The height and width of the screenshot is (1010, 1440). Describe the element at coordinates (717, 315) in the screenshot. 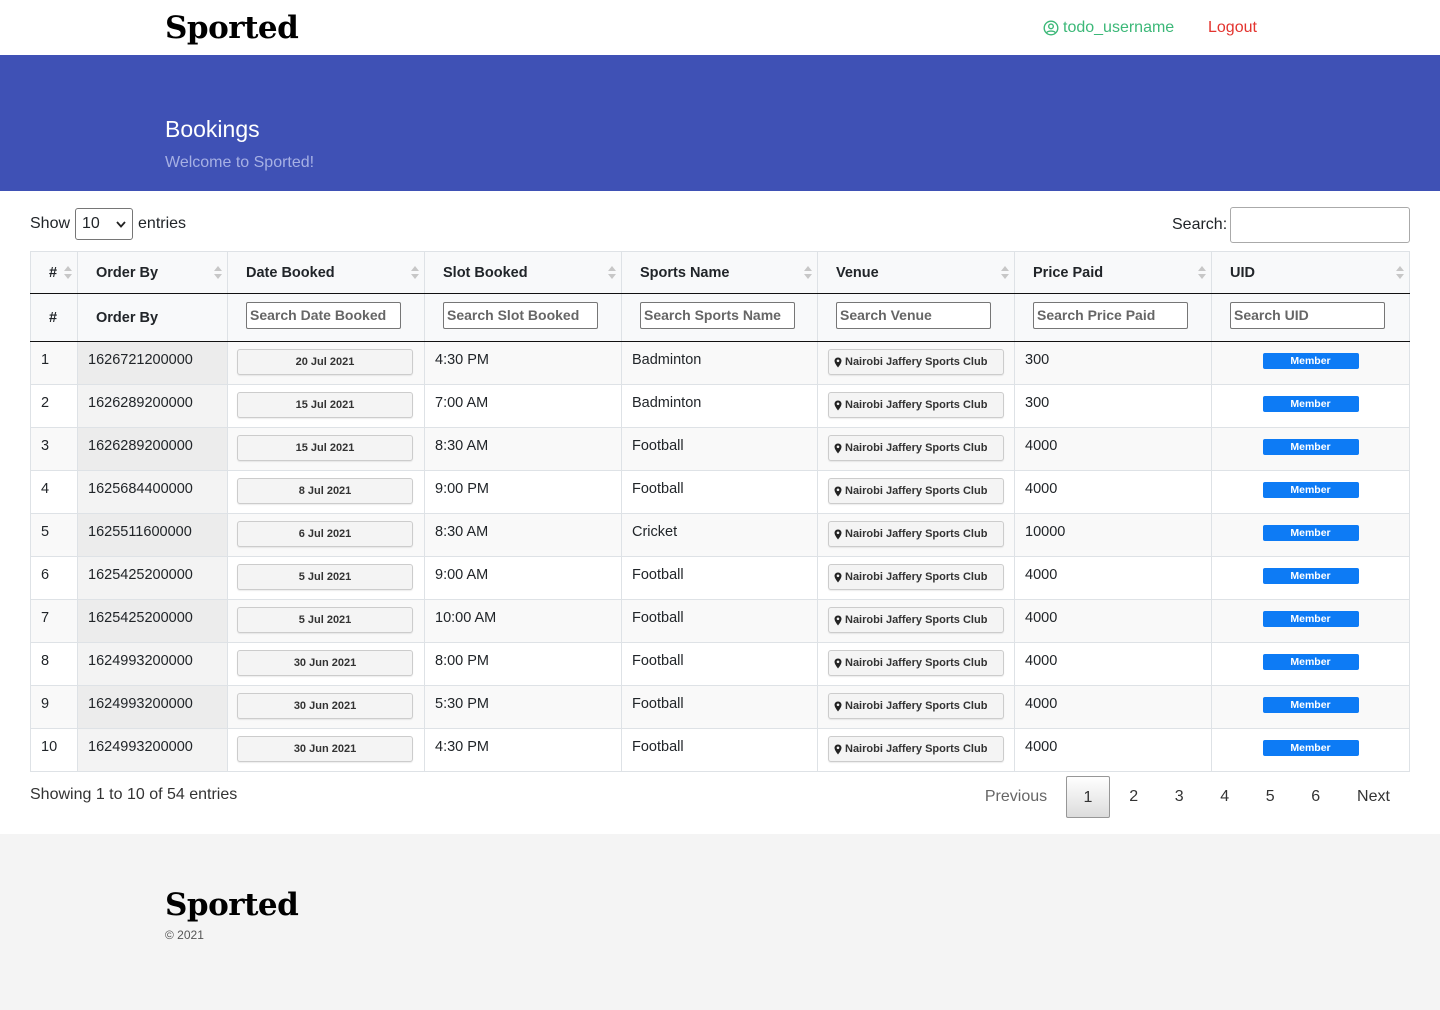

I see `filter-sports-name-input: Search Sports Name` at that location.